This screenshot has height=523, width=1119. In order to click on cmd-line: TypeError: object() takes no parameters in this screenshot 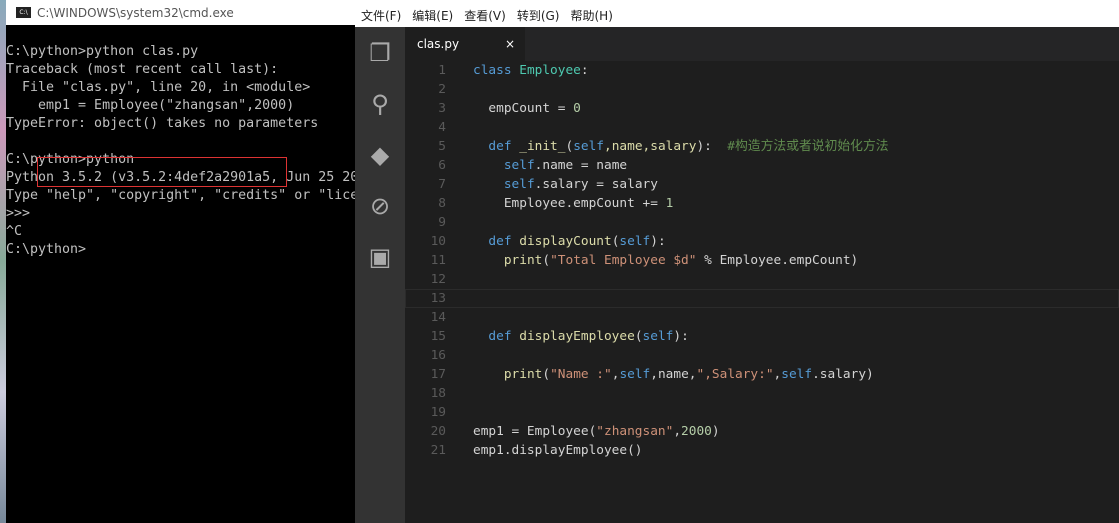, I will do `click(162, 123)`.